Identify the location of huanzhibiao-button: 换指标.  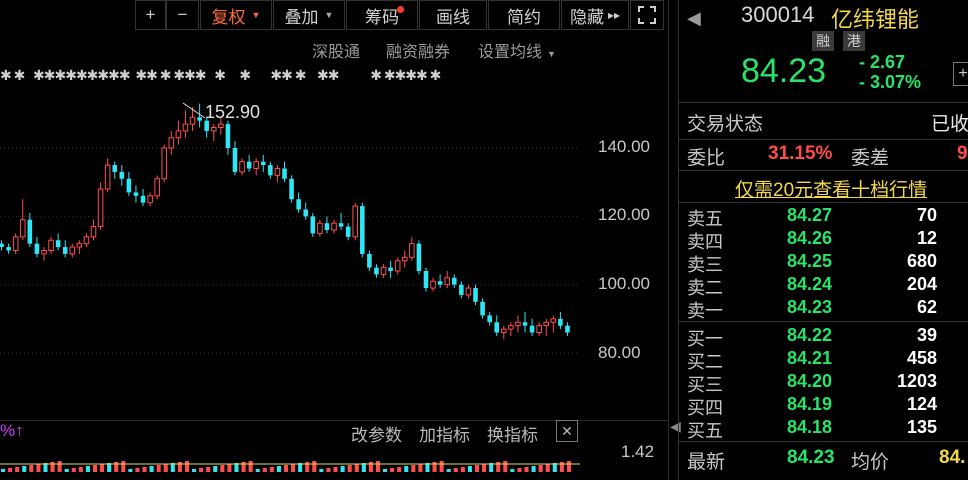
(512, 433).